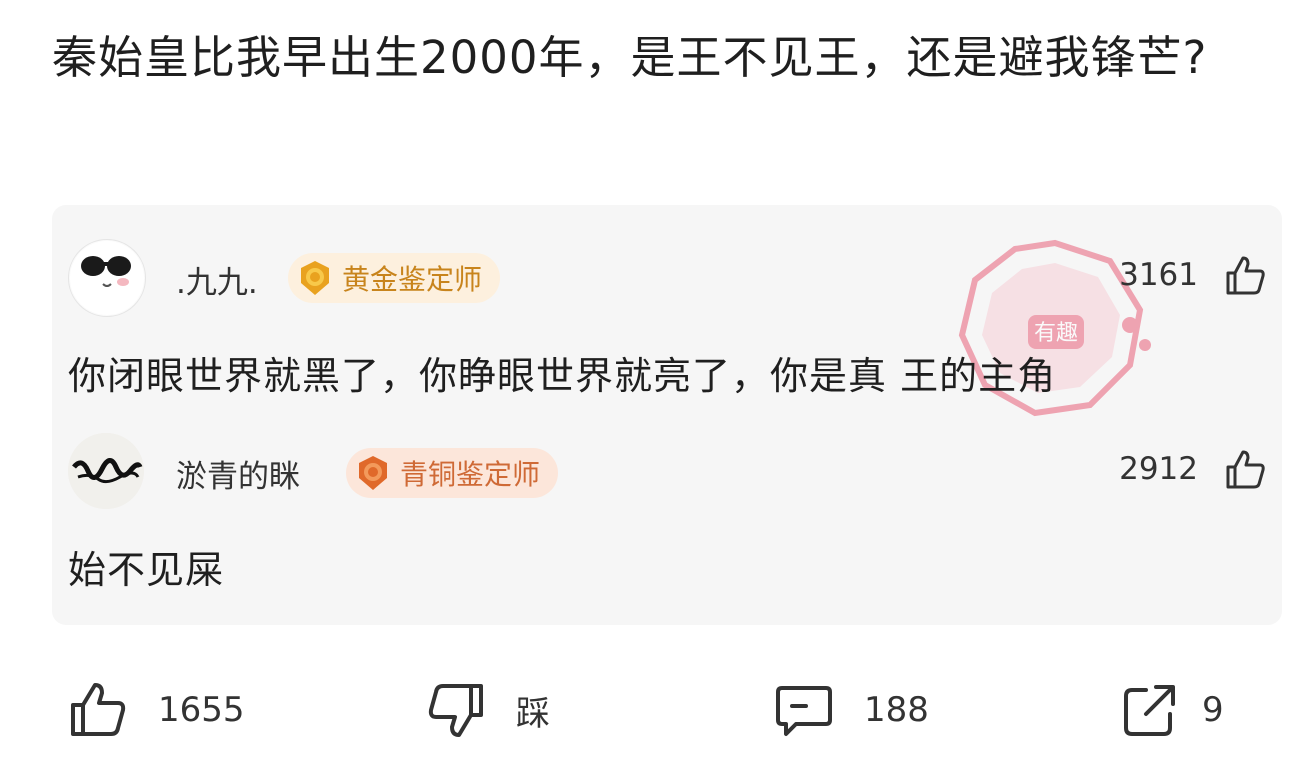 The image size is (1290, 784). What do you see at coordinates (851, 710) in the screenshot?
I see `comment-button: 188` at bounding box center [851, 710].